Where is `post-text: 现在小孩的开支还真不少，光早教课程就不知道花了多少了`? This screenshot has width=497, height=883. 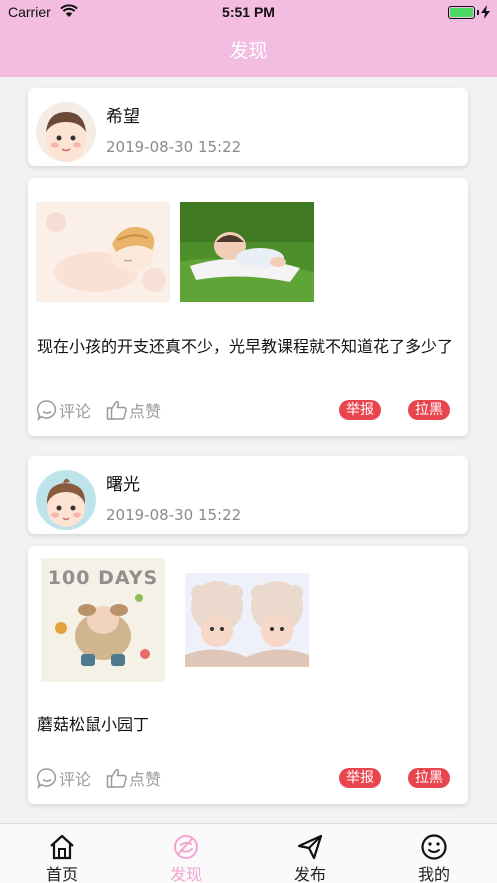
post-text: 现在小孩的开支还真不少，光早教课程就不知道花了多少了 is located at coordinates (245, 346).